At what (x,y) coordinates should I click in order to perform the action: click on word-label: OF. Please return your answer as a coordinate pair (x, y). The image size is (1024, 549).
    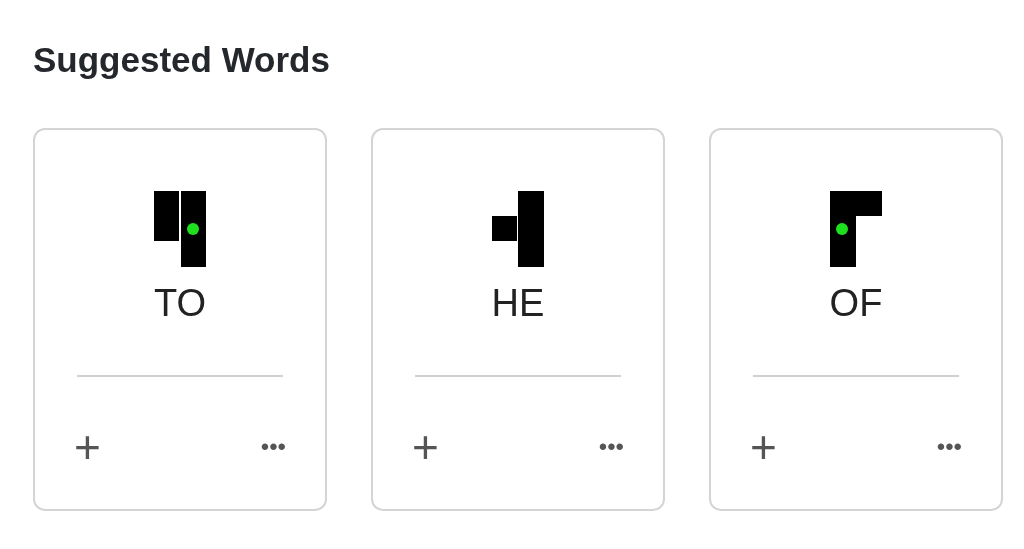
    Looking at the image, I should click on (856, 303).